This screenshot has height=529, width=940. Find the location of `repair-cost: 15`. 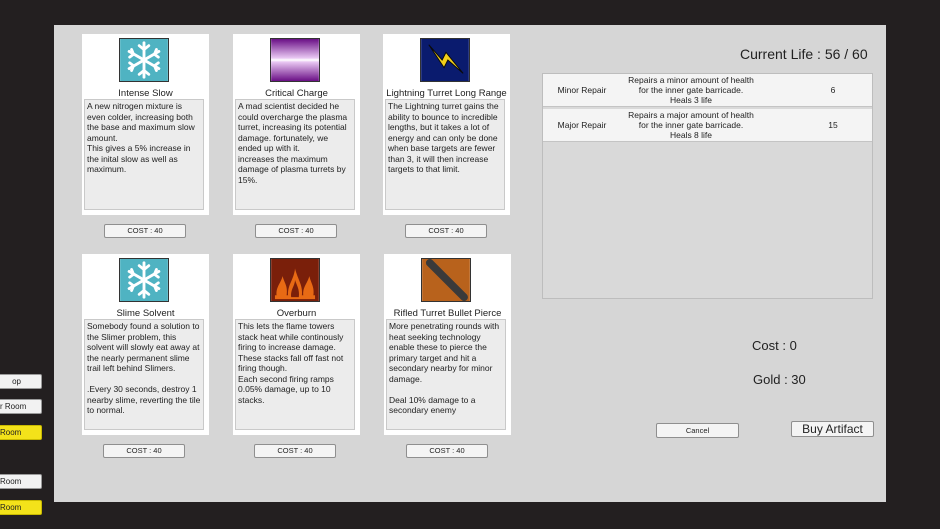

repair-cost: 15 is located at coordinates (833, 125).